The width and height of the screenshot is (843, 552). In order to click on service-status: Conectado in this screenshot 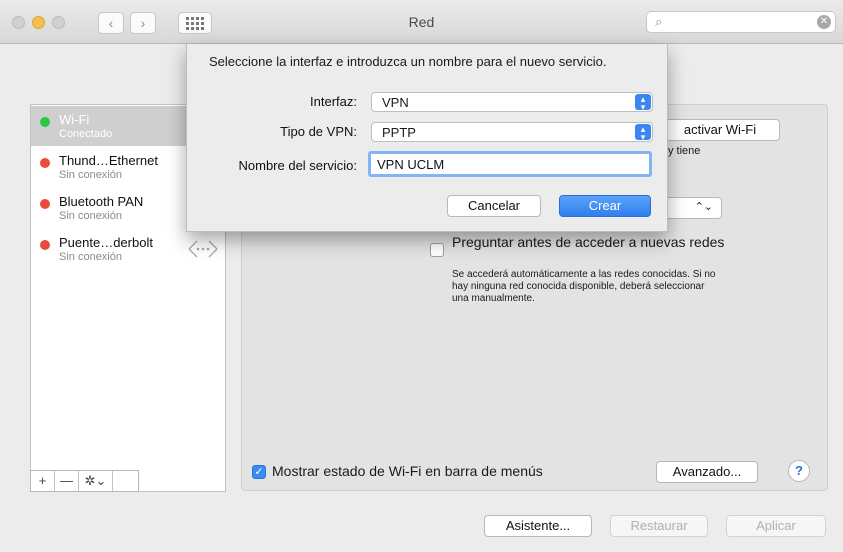, I will do `click(86, 134)`.